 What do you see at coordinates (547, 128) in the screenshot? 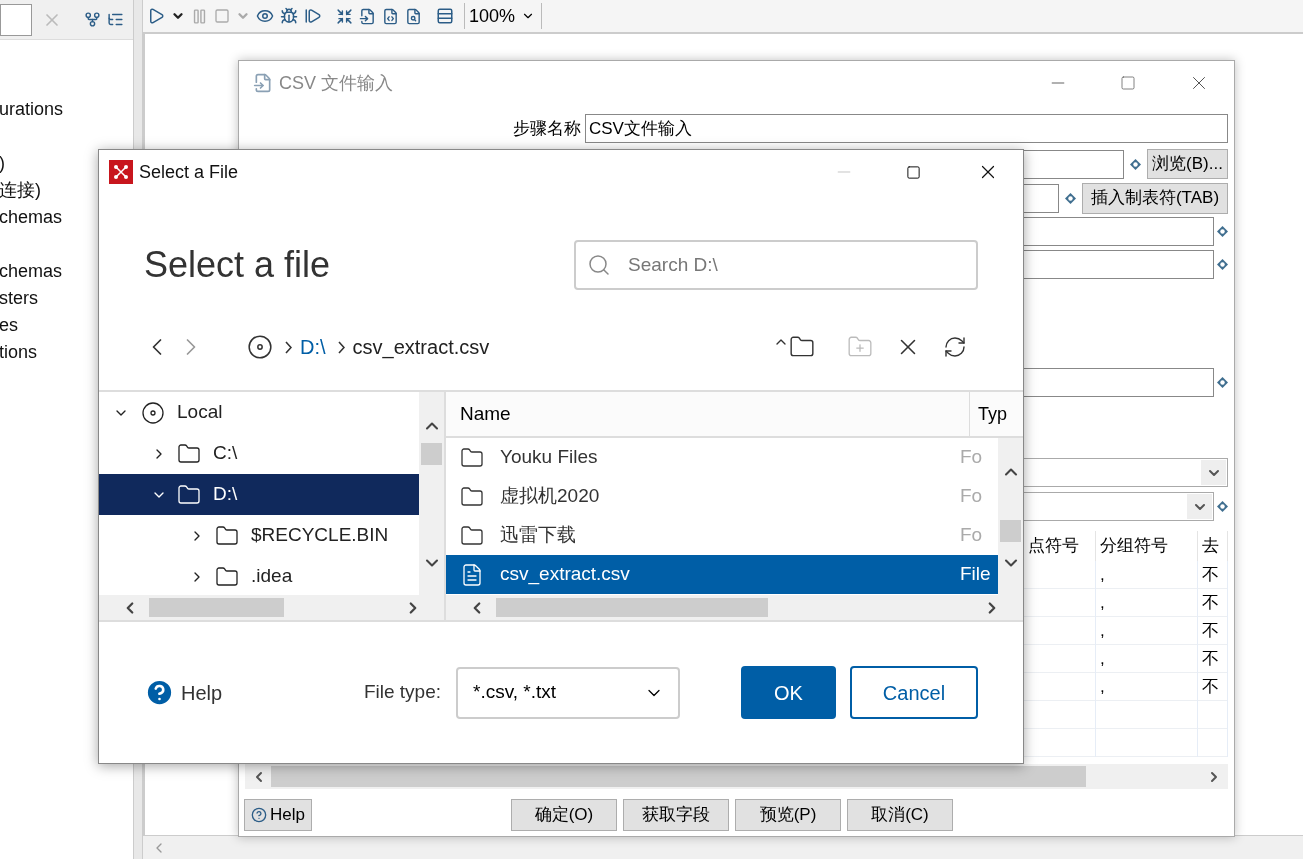
I see `field-label: 步骤名称` at bounding box center [547, 128].